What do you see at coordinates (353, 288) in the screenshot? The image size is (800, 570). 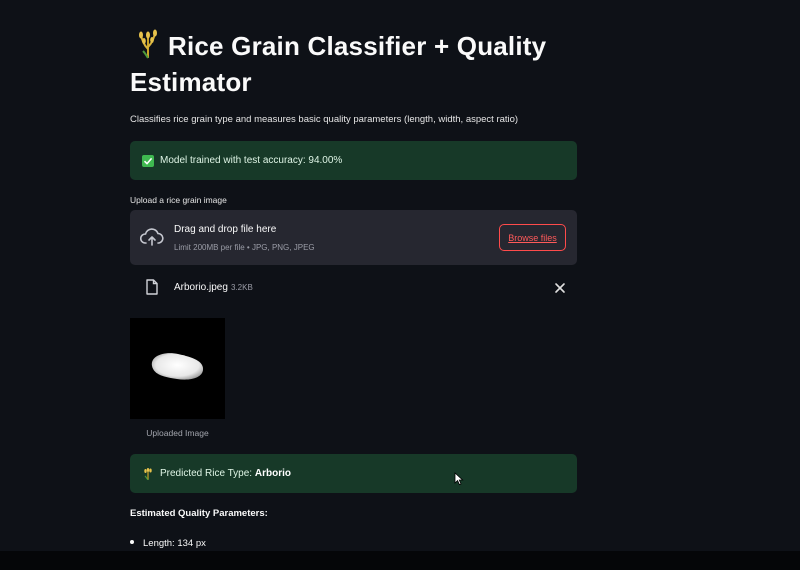 I see `uploaded-file-row: Arborio.jpeg 3.2KB` at bounding box center [353, 288].